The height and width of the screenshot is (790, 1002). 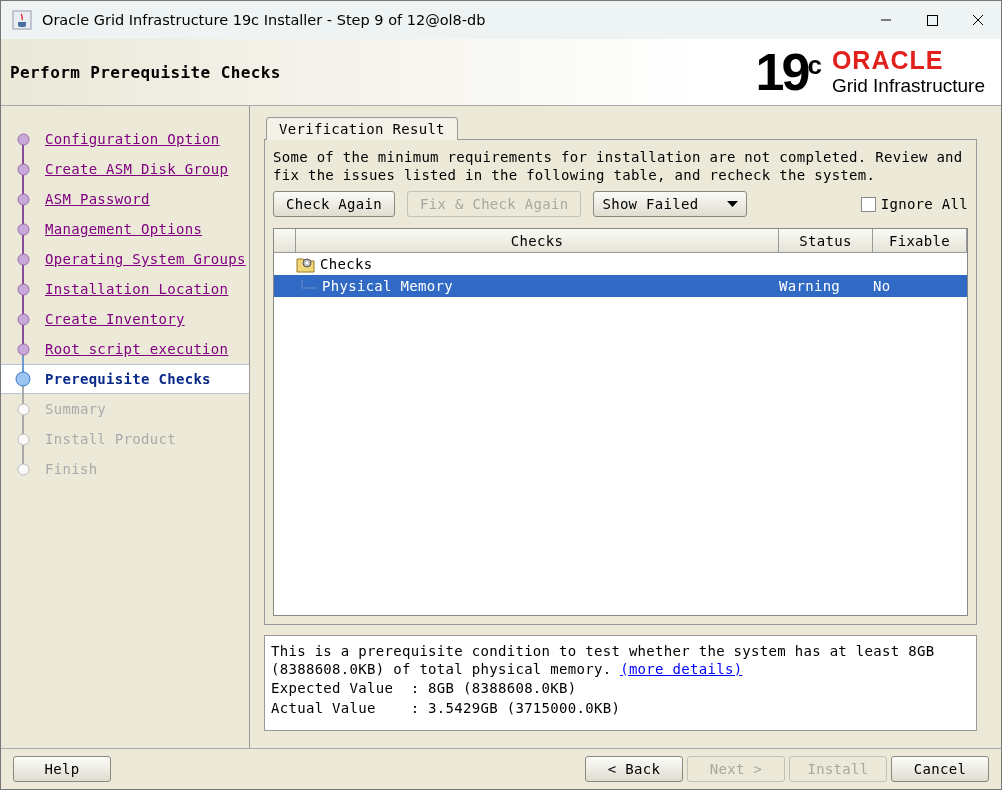 I want to click on fixable-cell-text: No, so click(x=882, y=286).